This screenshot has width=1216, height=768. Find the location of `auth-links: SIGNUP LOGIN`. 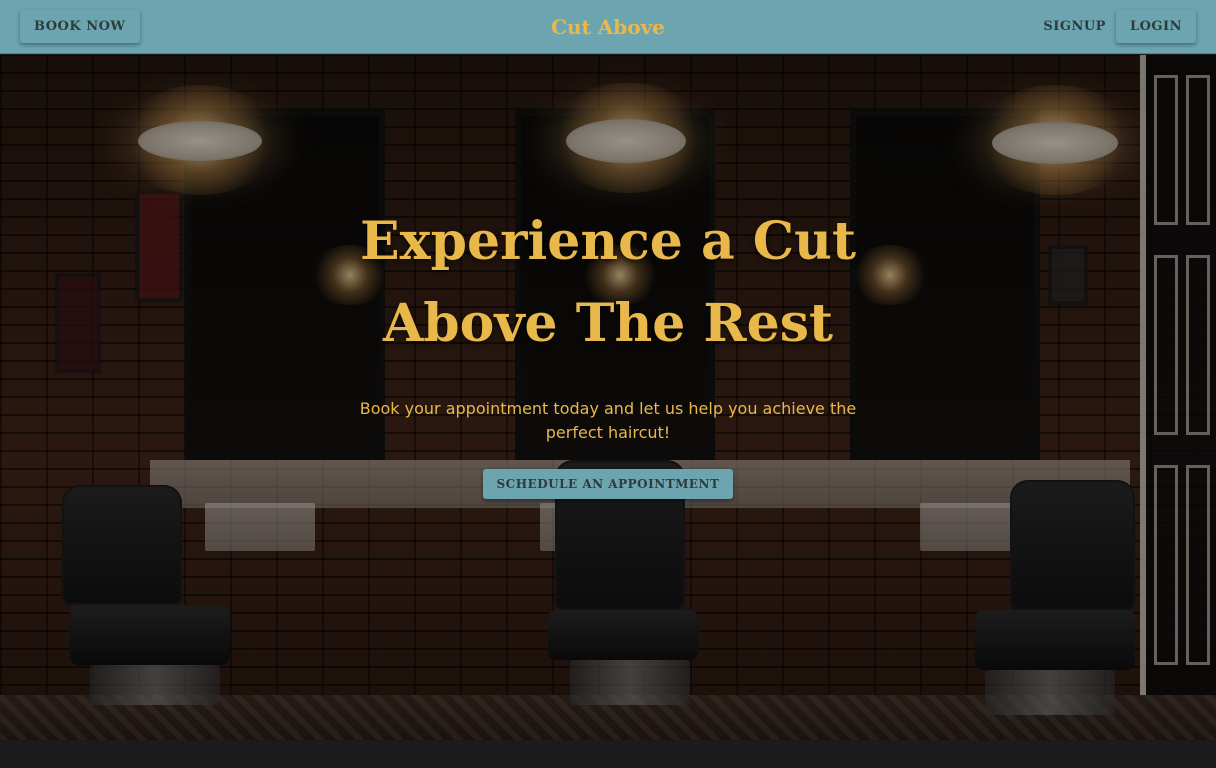

auth-links: SIGNUP LOGIN is located at coordinates (1117, 26).